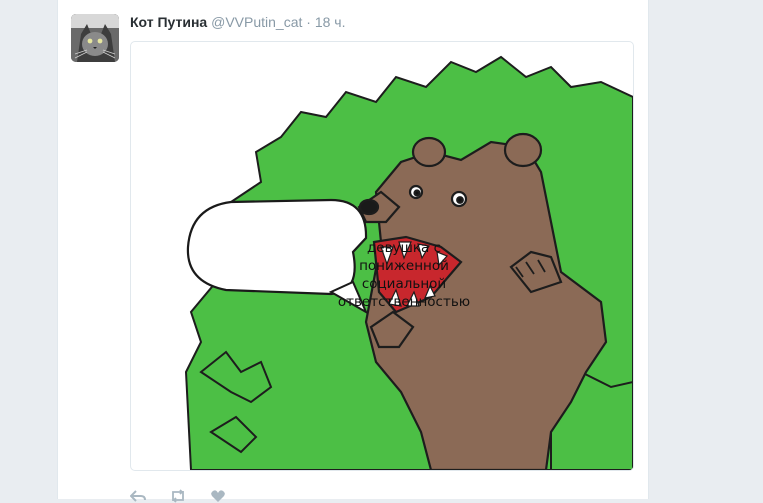 The height and width of the screenshot is (503, 763). I want to click on cat-avatar-image, so click(95, 38).